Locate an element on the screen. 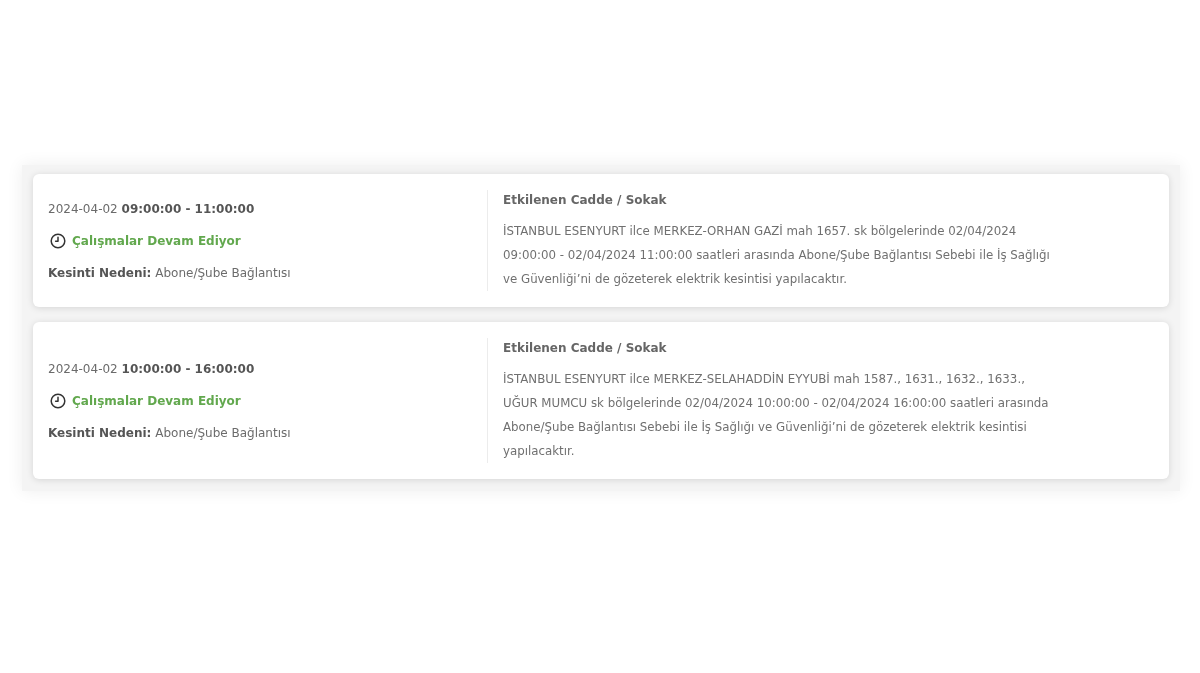  outage-time: 2024-04-02 10:00:00 - 16:00:00 is located at coordinates (152, 369).